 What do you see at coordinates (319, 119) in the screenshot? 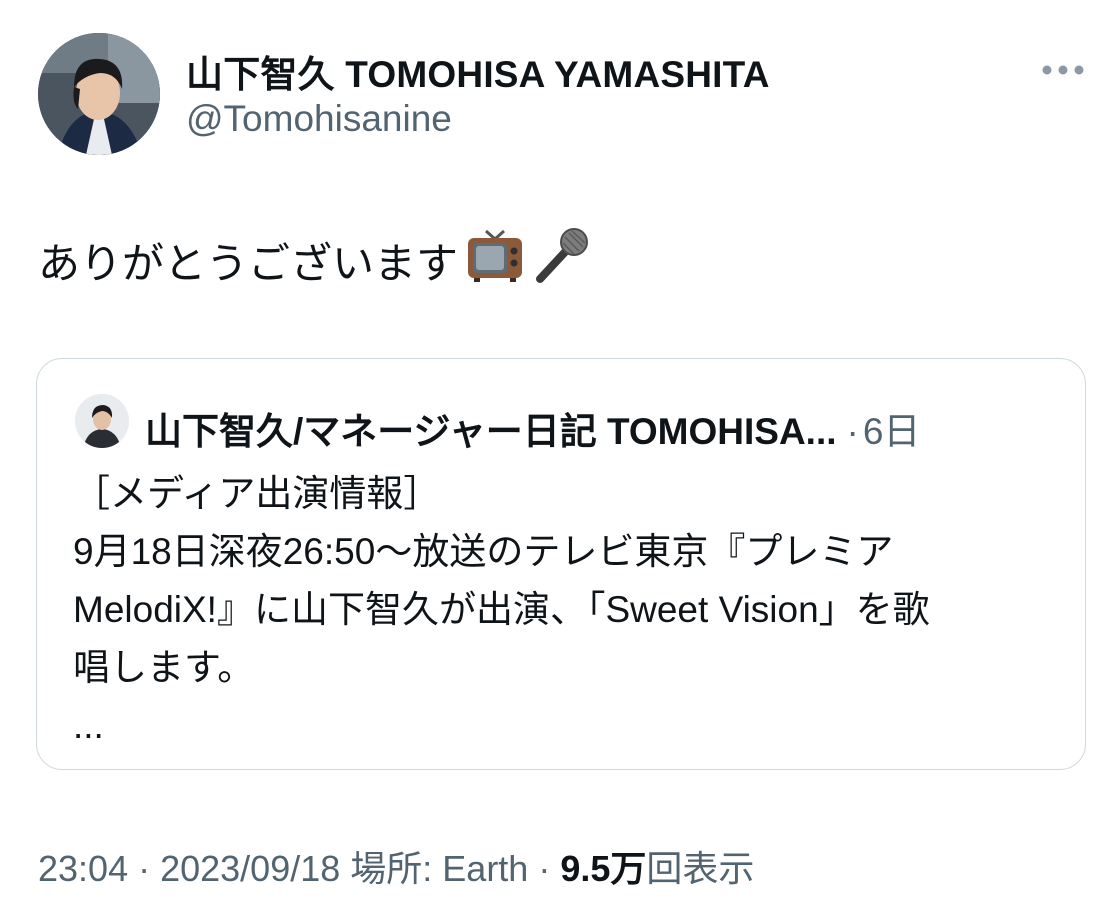
I see `author-handle: @Tomohisanine` at bounding box center [319, 119].